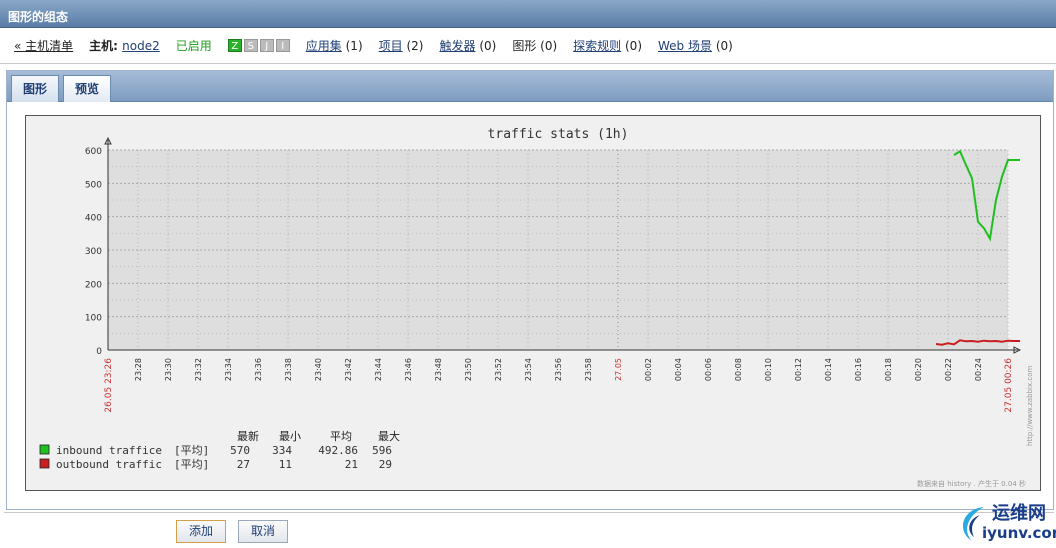  I want to click on y-tick-label: 300, so click(93, 252).